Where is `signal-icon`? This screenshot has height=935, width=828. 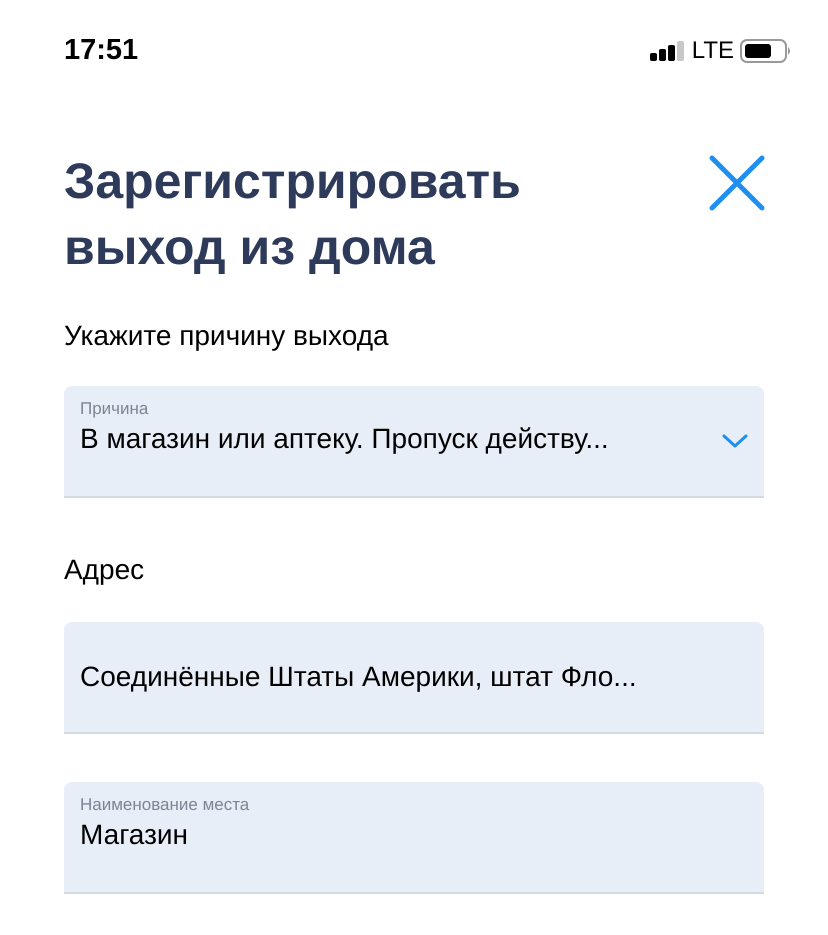
signal-icon is located at coordinates (668, 51).